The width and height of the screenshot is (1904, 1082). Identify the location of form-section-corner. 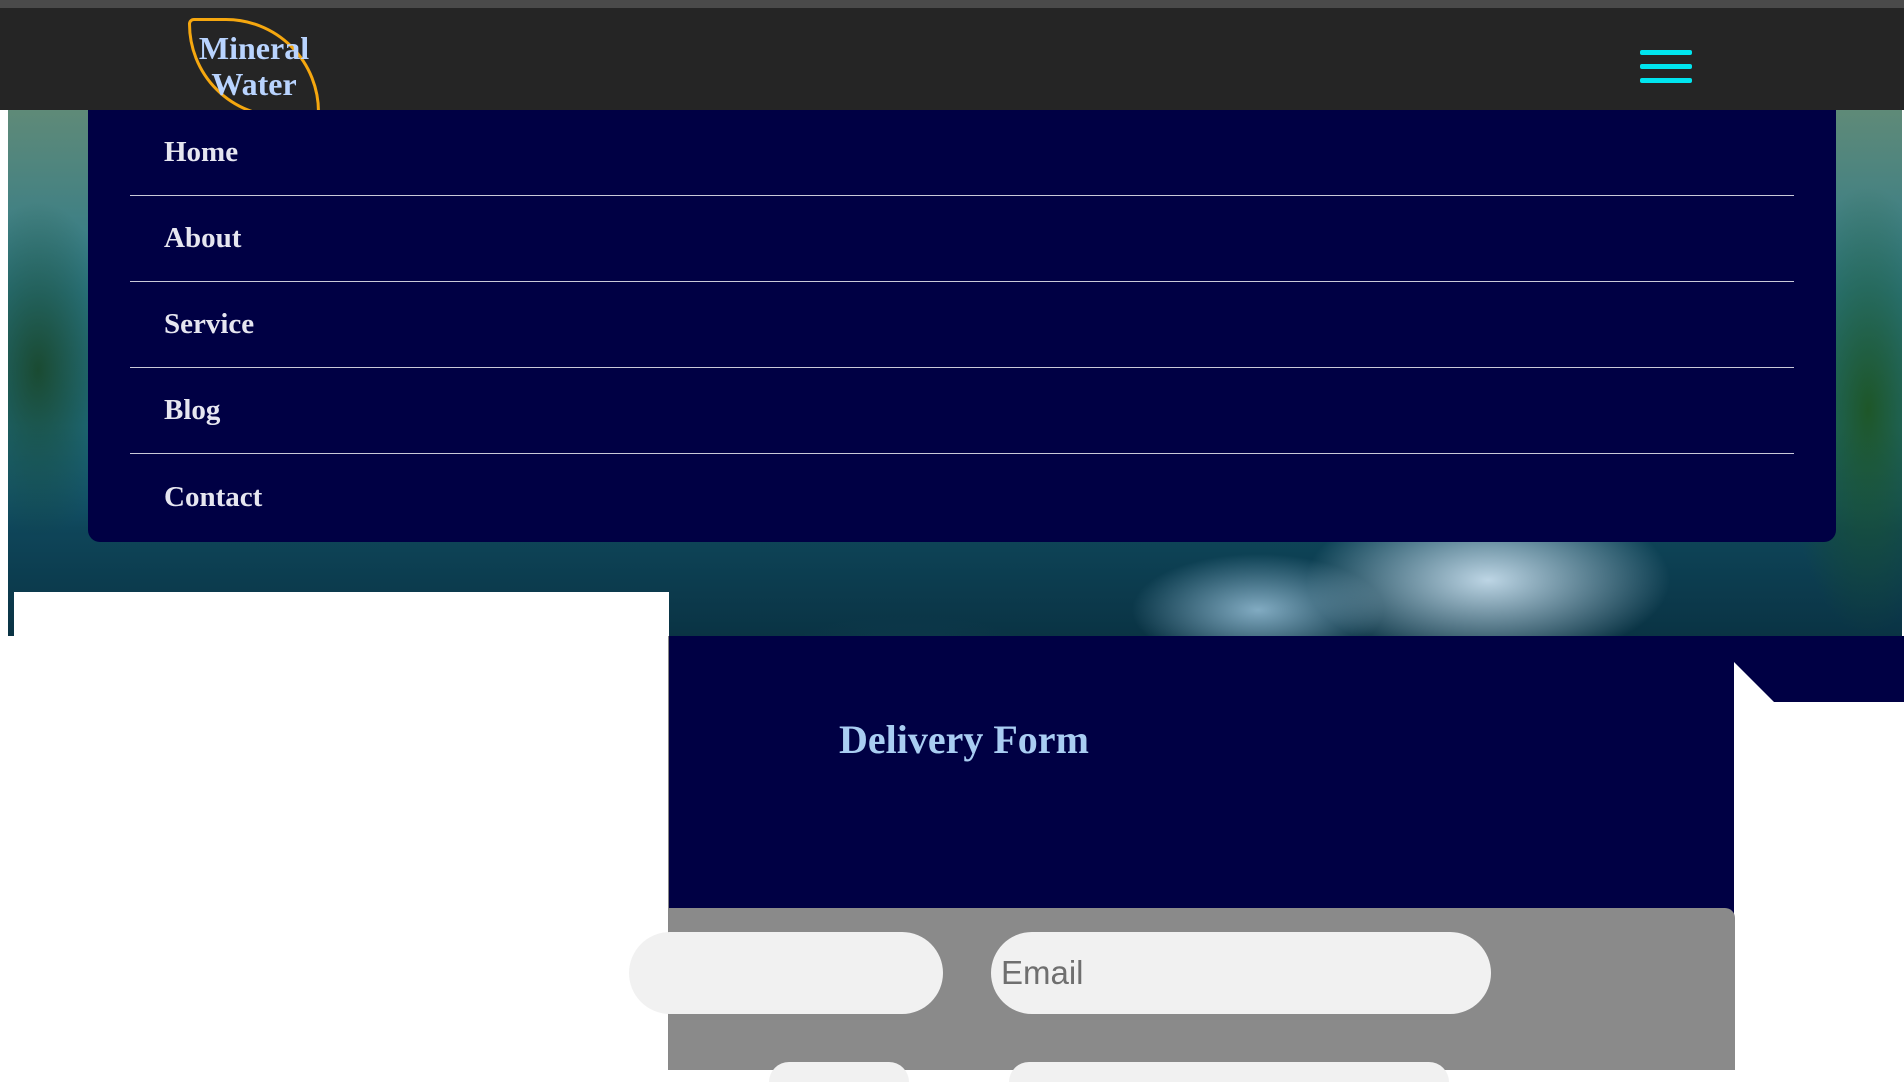
(1819, 669).